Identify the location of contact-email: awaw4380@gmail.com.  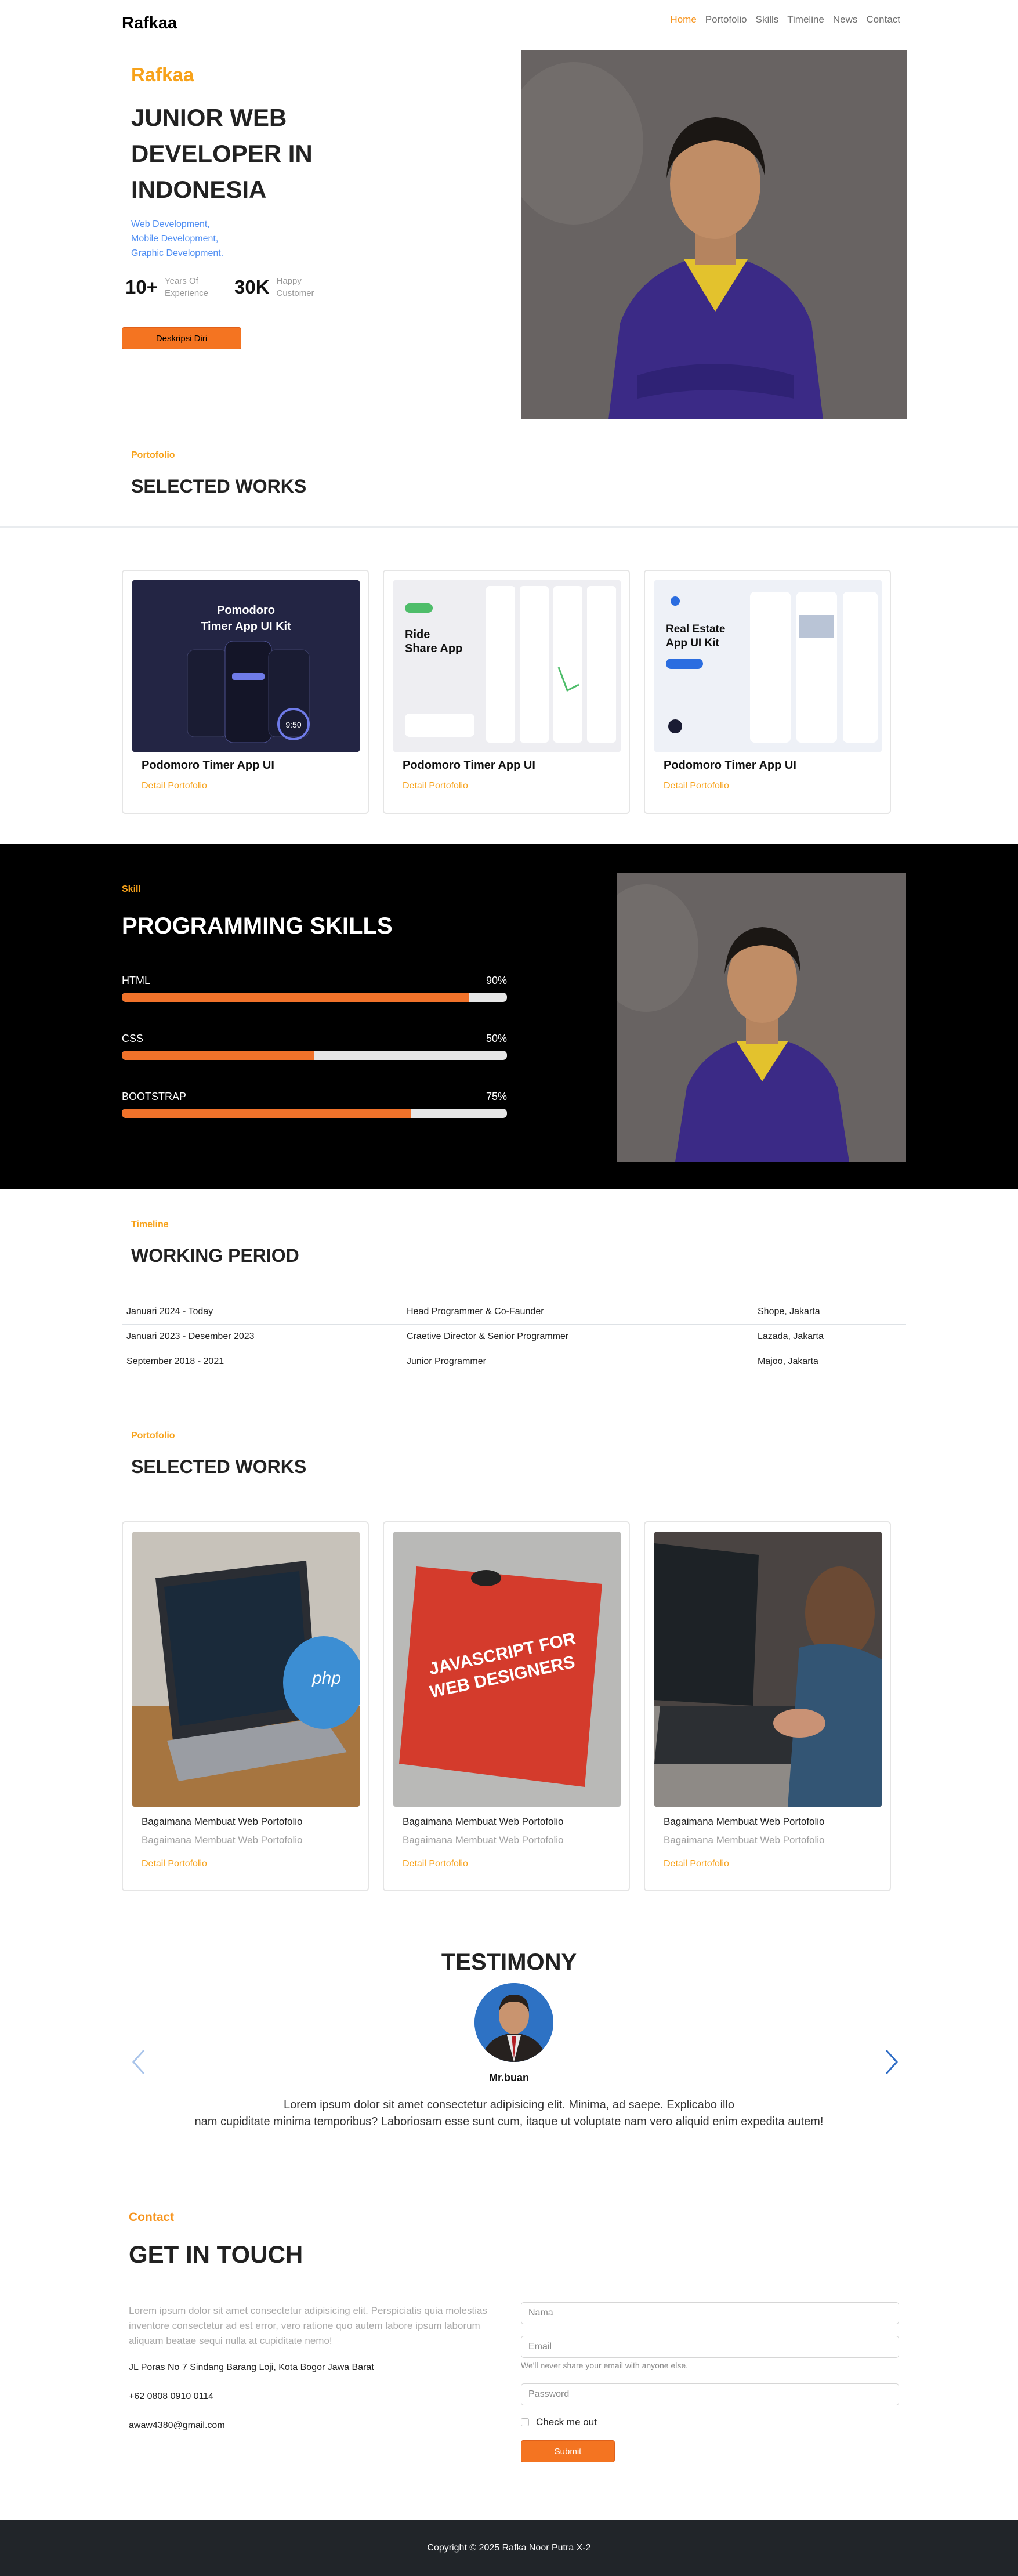
(177, 2425).